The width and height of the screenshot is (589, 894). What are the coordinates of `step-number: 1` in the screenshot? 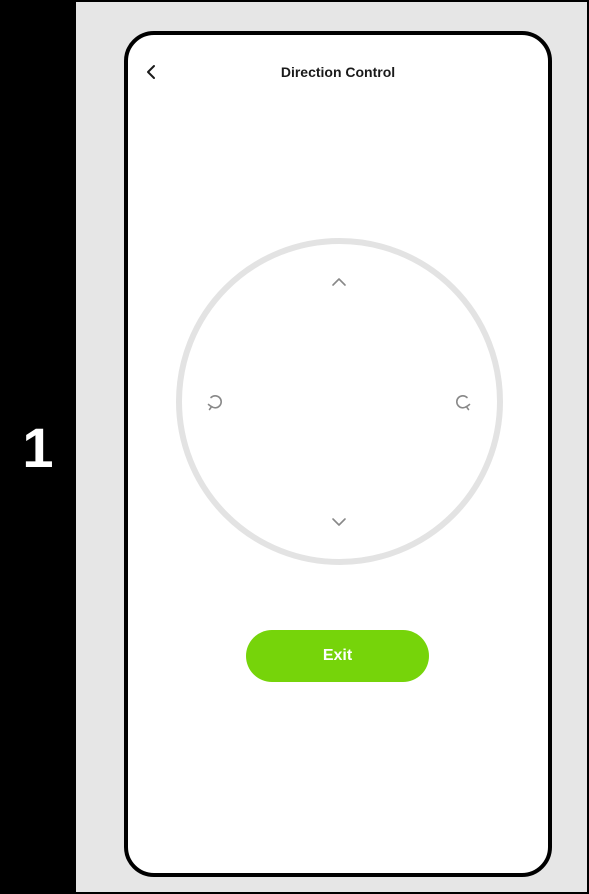 It's located at (38, 447).